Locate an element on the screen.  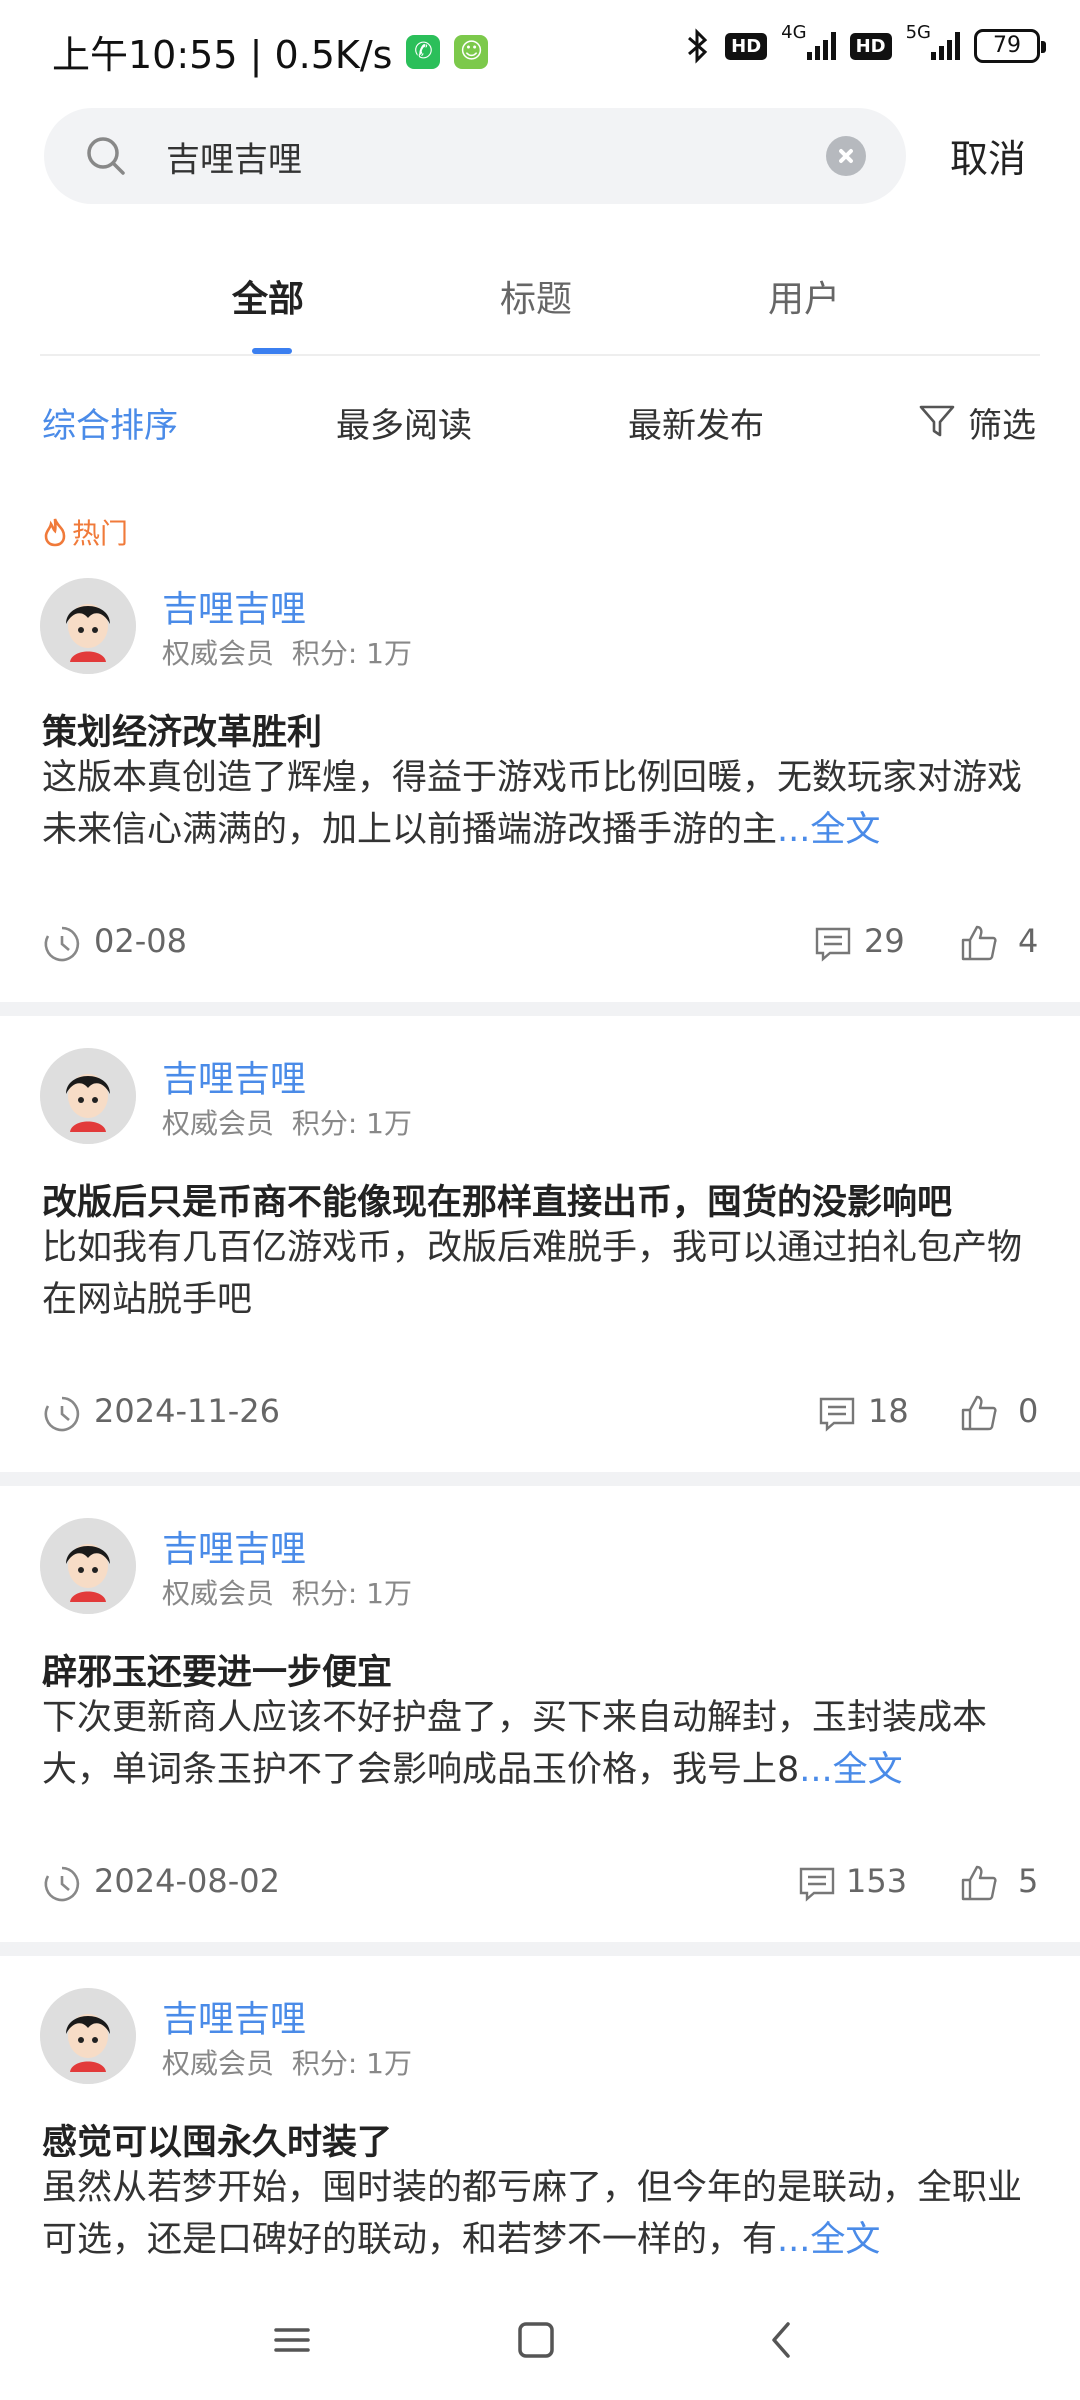
sort-comprehensive: 综合排序 is located at coordinates (110, 422).